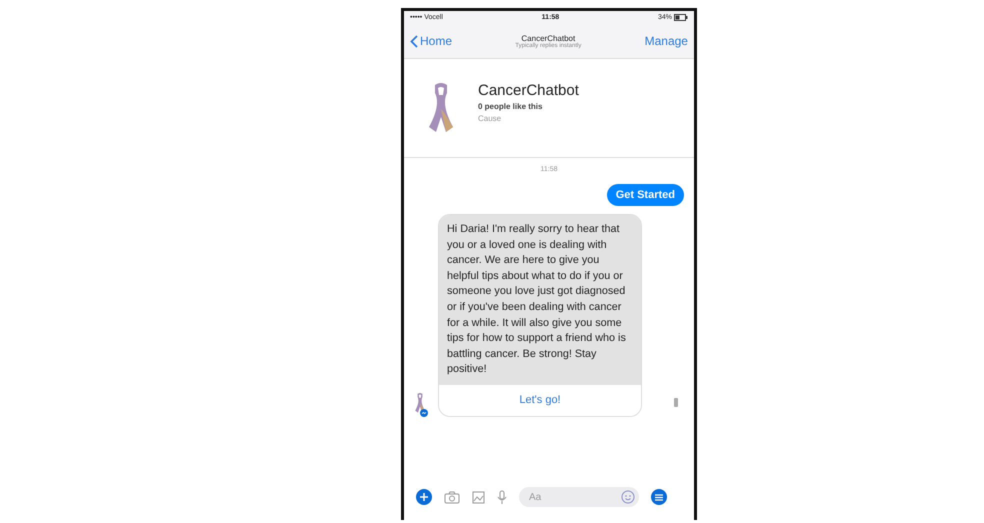  Describe the element at coordinates (424, 412) in the screenshot. I see `messenger-badge-icon` at that location.